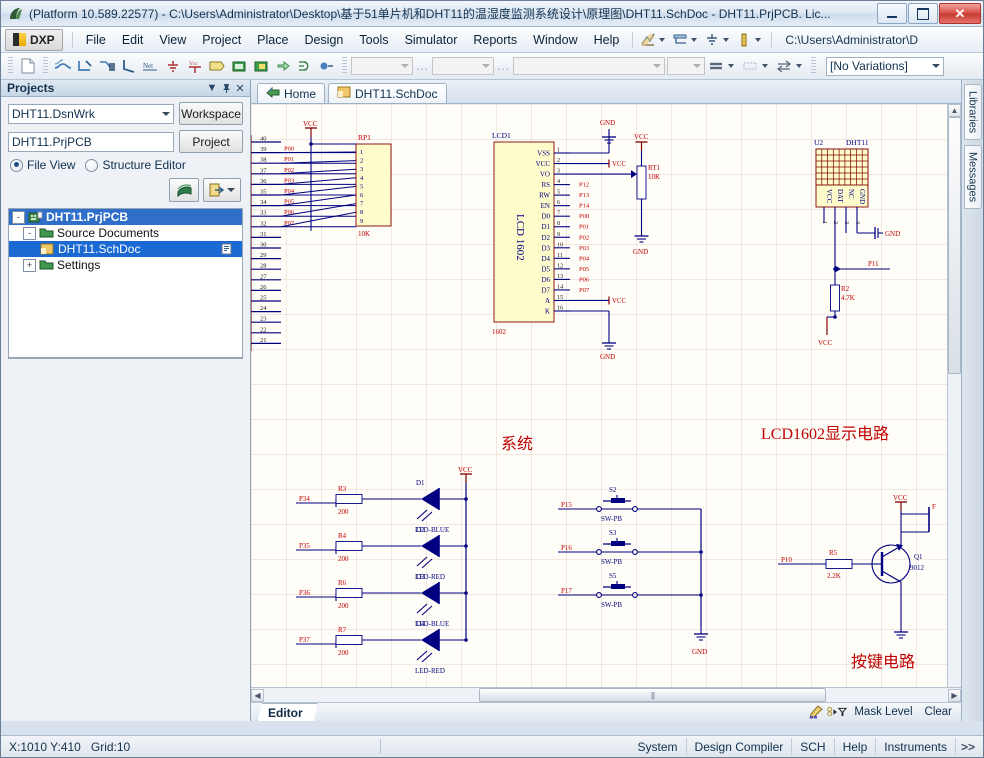 Image resolution: width=984 pixels, height=758 pixels. I want to click on scroll-right-arrow: ▶, so click(954, 695).